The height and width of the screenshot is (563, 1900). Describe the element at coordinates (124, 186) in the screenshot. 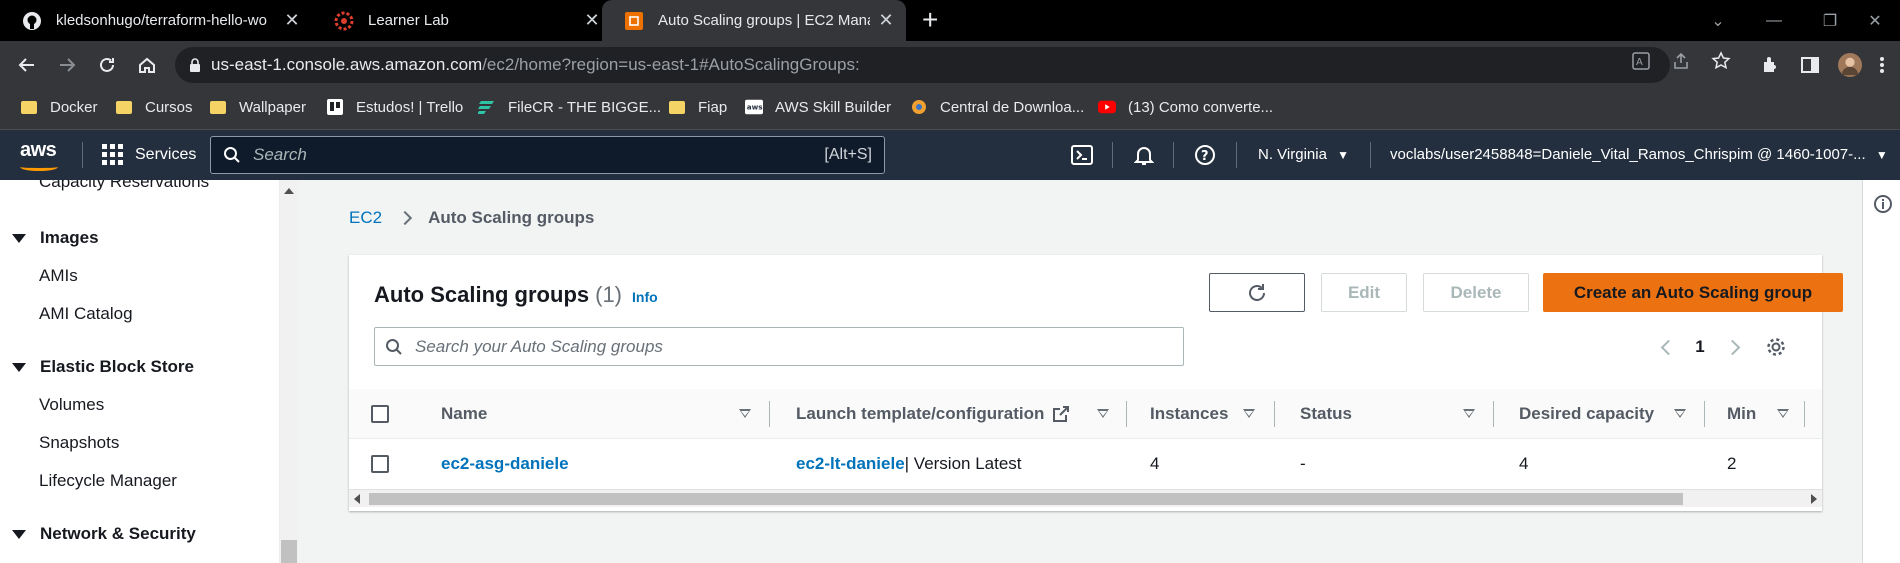

I see `sidebar-item-capacity-reservations: Capacity Reservations` at that location.